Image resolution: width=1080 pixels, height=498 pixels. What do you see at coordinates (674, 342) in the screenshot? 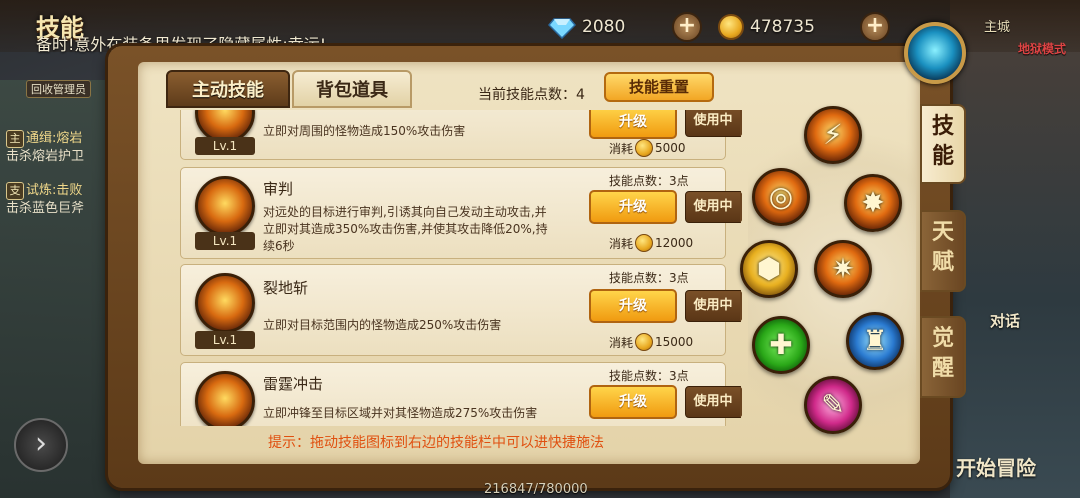
I see `cost-value: 15000` at bounding box center [674, 342].